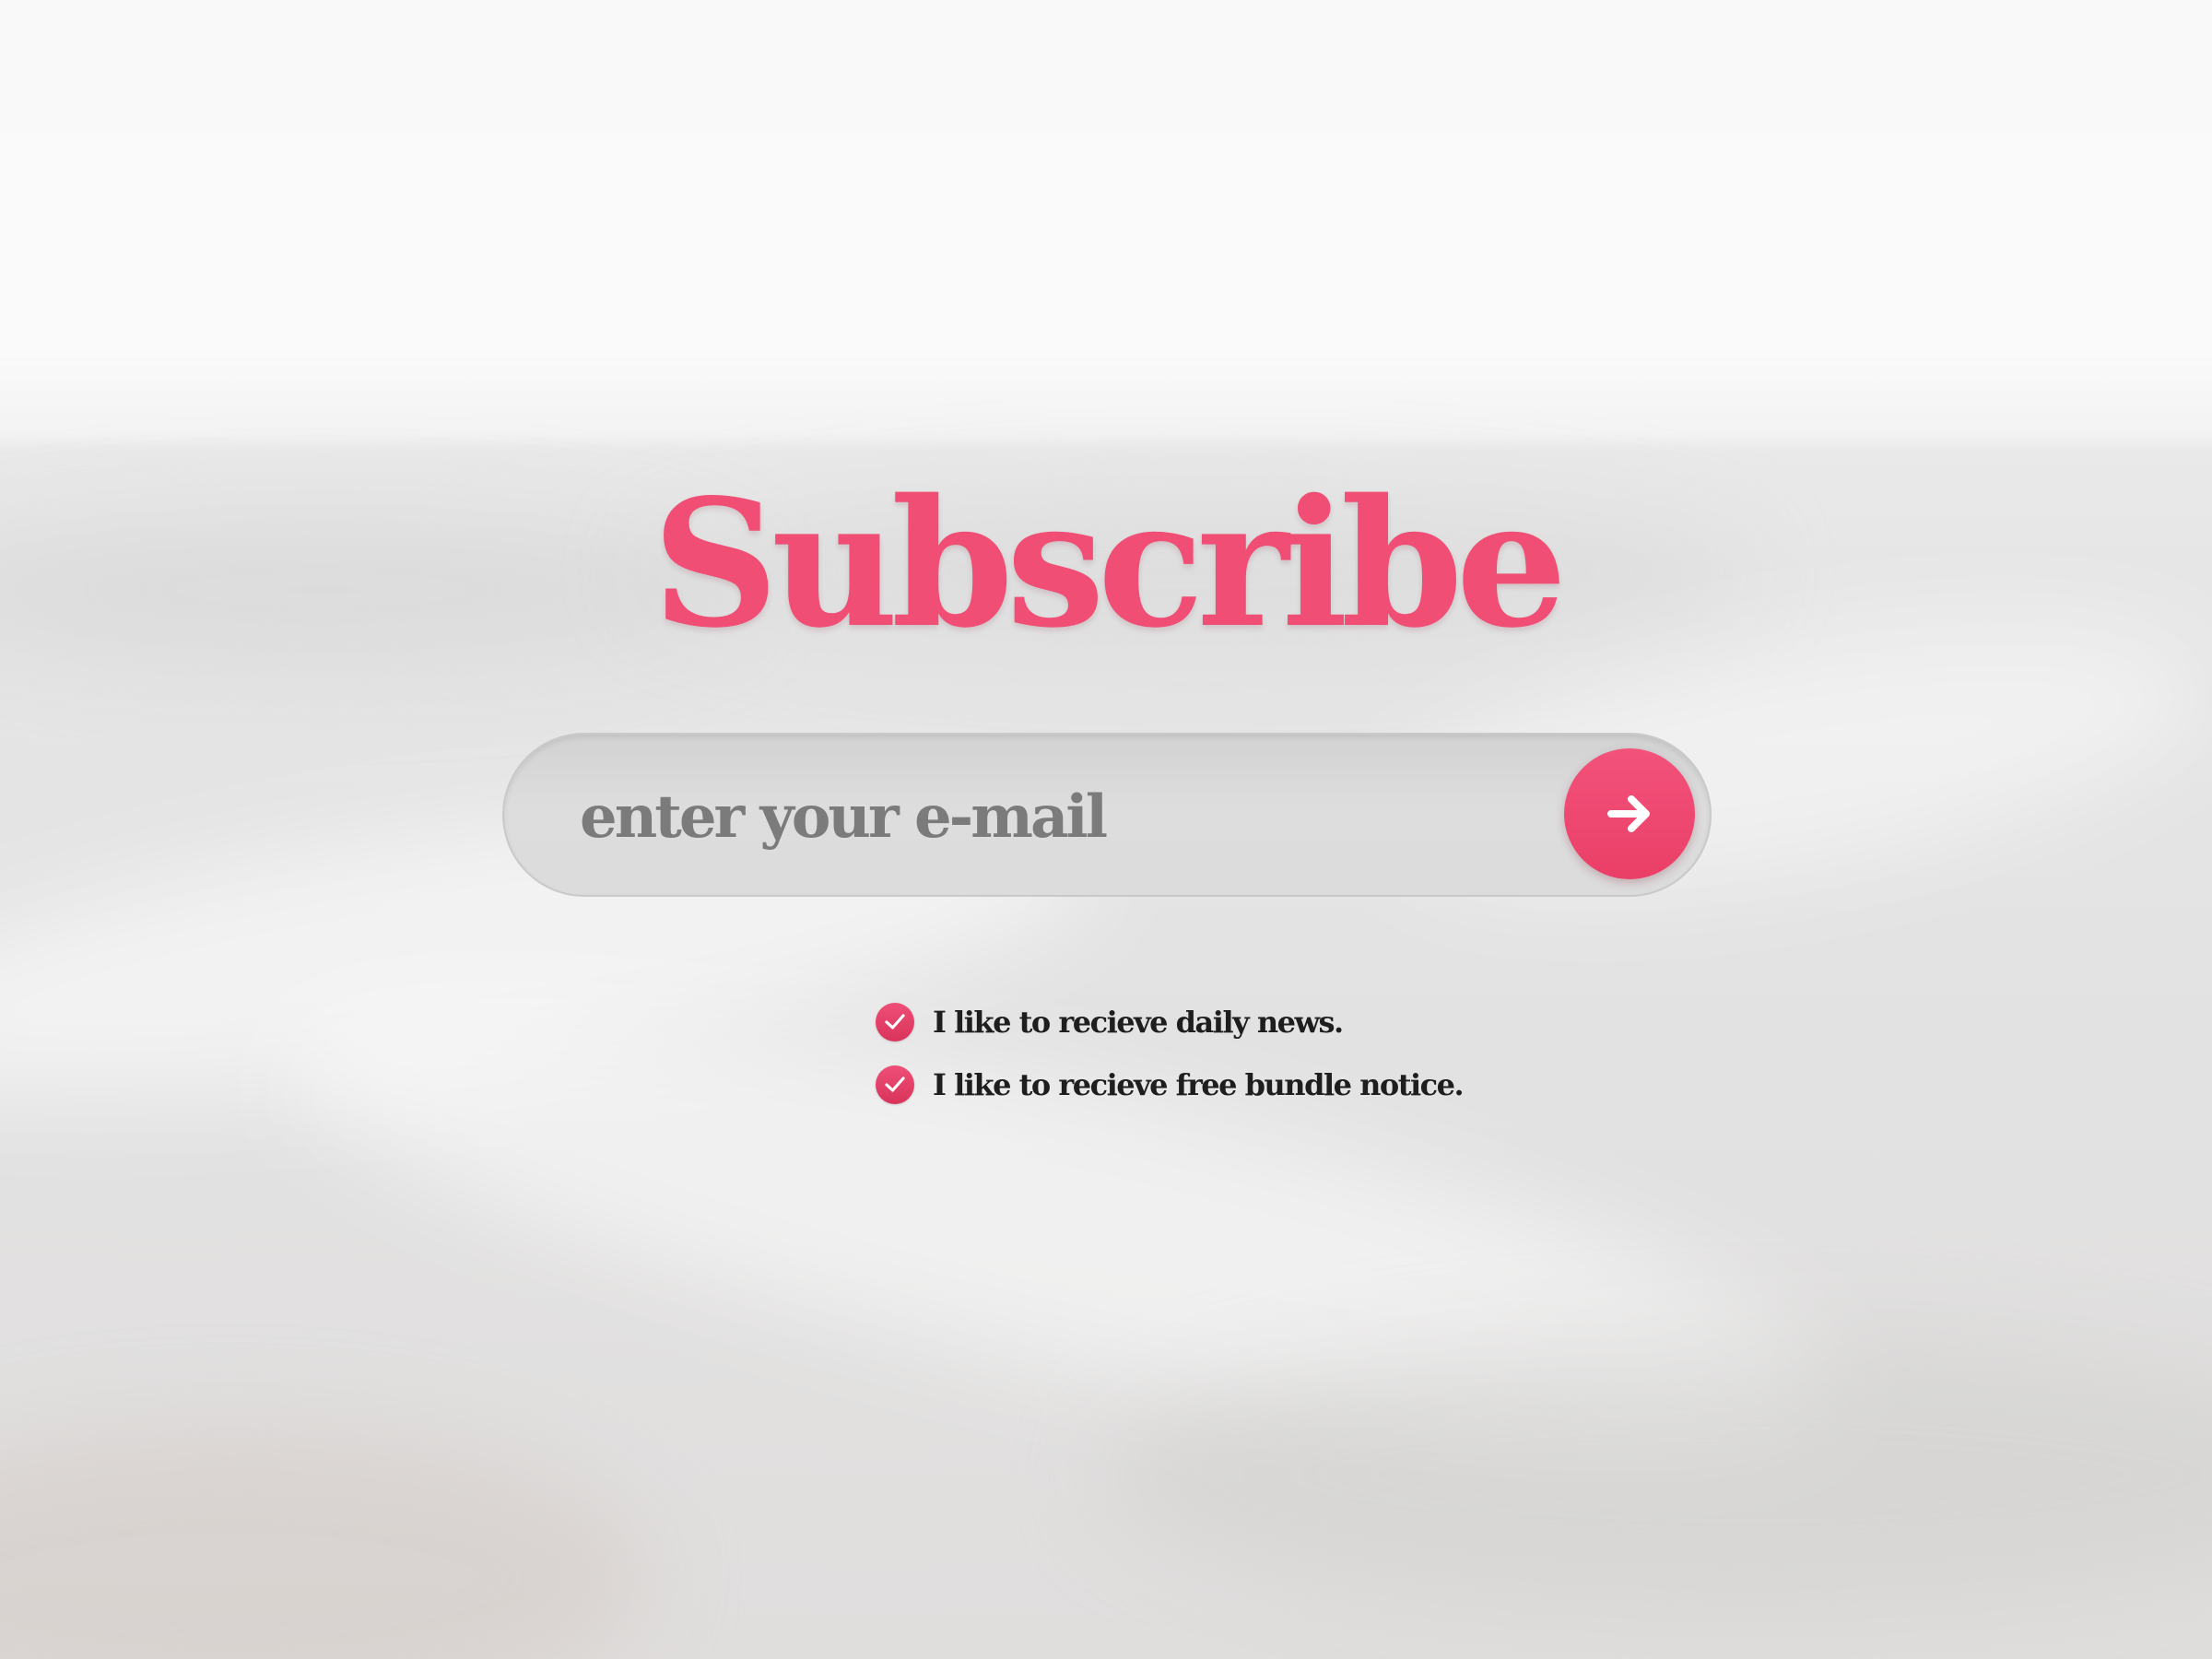  I want to click on email-input, so click(1040, 816).